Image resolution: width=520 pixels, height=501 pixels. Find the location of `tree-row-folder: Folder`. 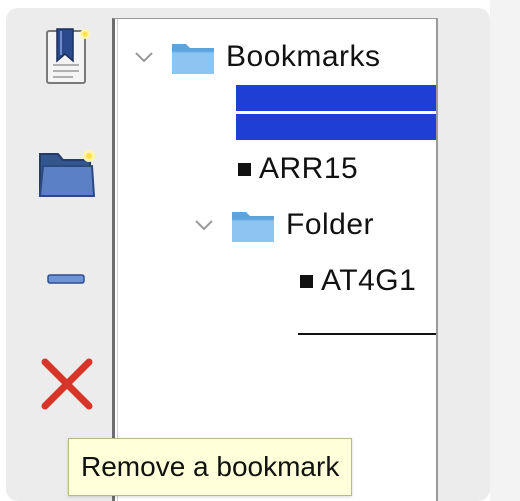

tree-row-folder: Folder is located at coordinates (283, 225).